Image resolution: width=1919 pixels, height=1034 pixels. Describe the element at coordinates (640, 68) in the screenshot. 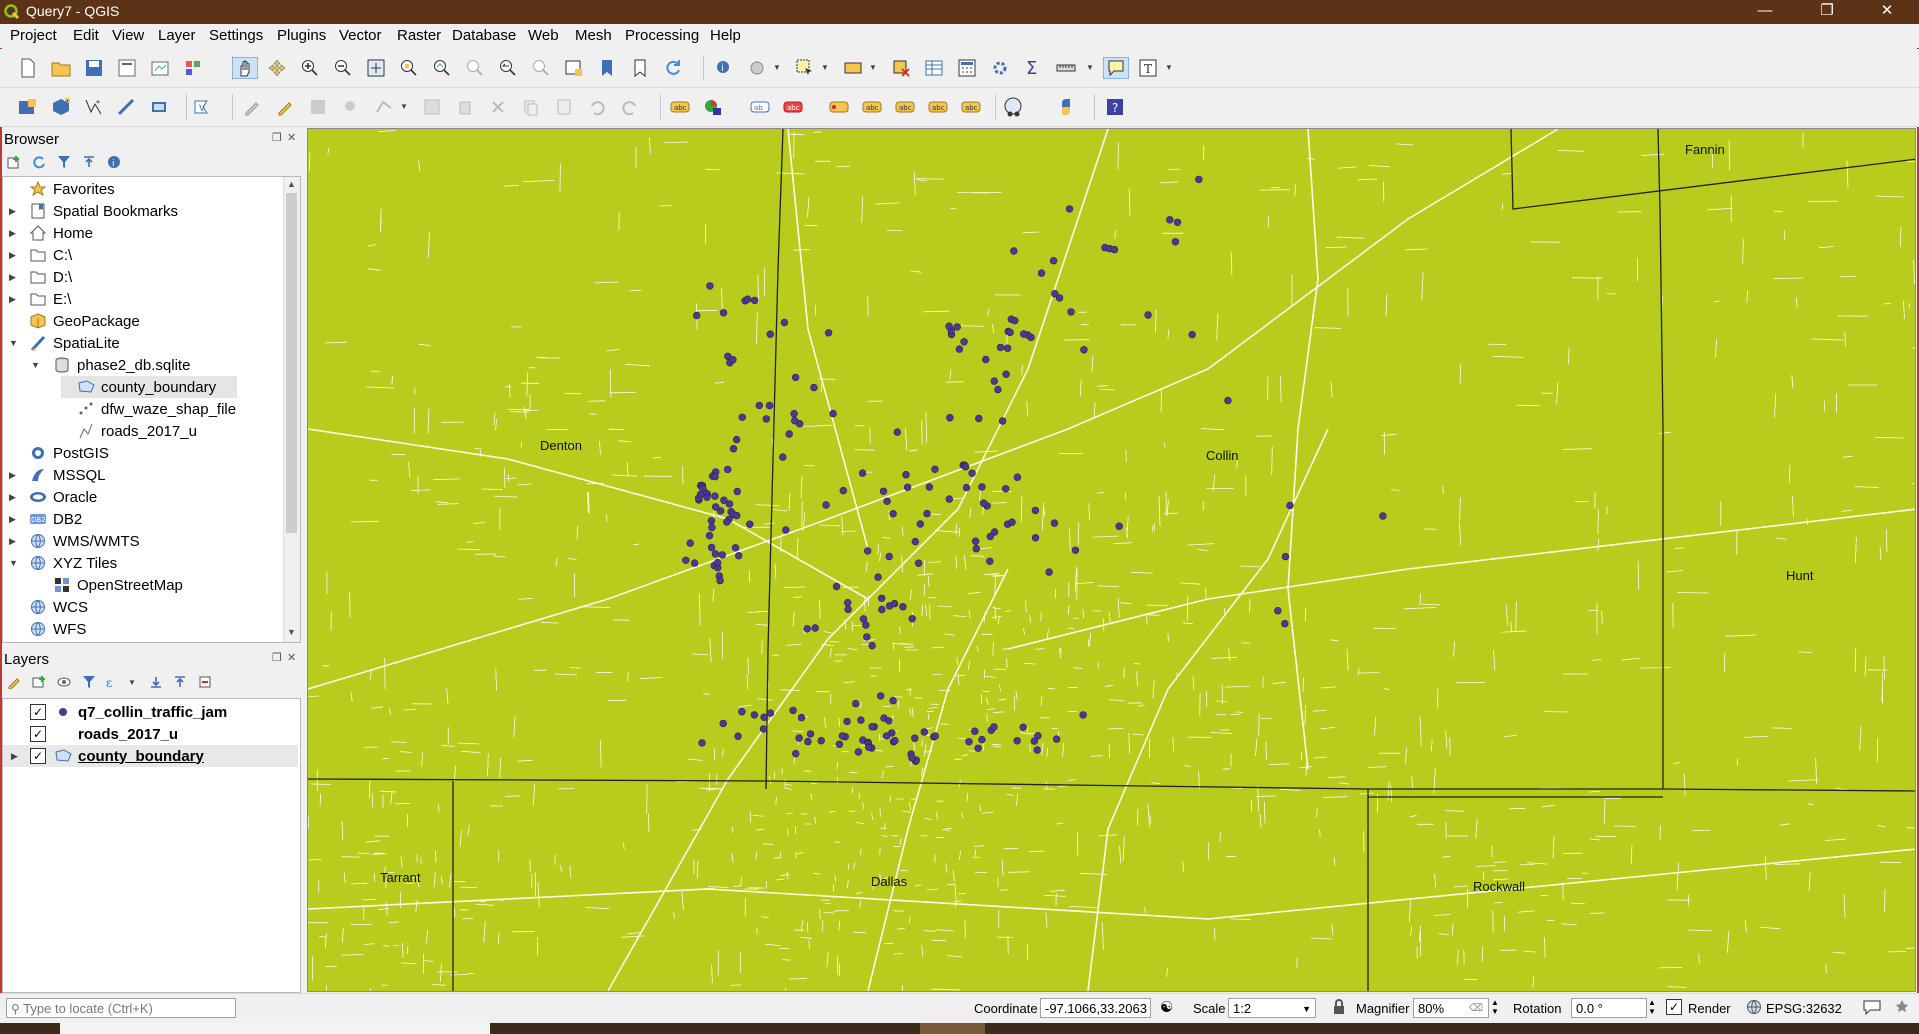

I see `show-bookmarks-icon` at that location.